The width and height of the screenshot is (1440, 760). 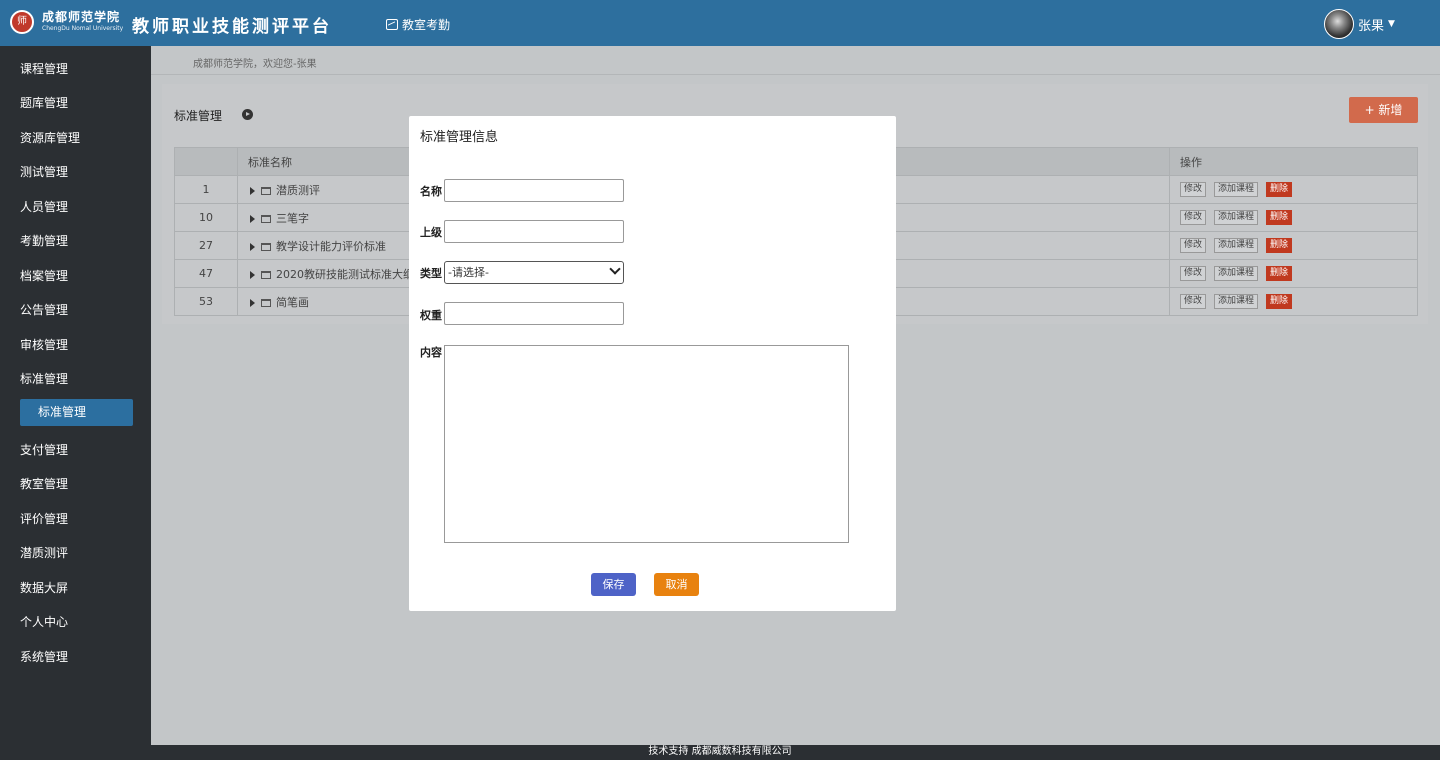 What do you see at coordinates (426, 25) in the screenshot?
I see `classroom-attendance-label: 教室考勤` at bounding box center [426, 25].